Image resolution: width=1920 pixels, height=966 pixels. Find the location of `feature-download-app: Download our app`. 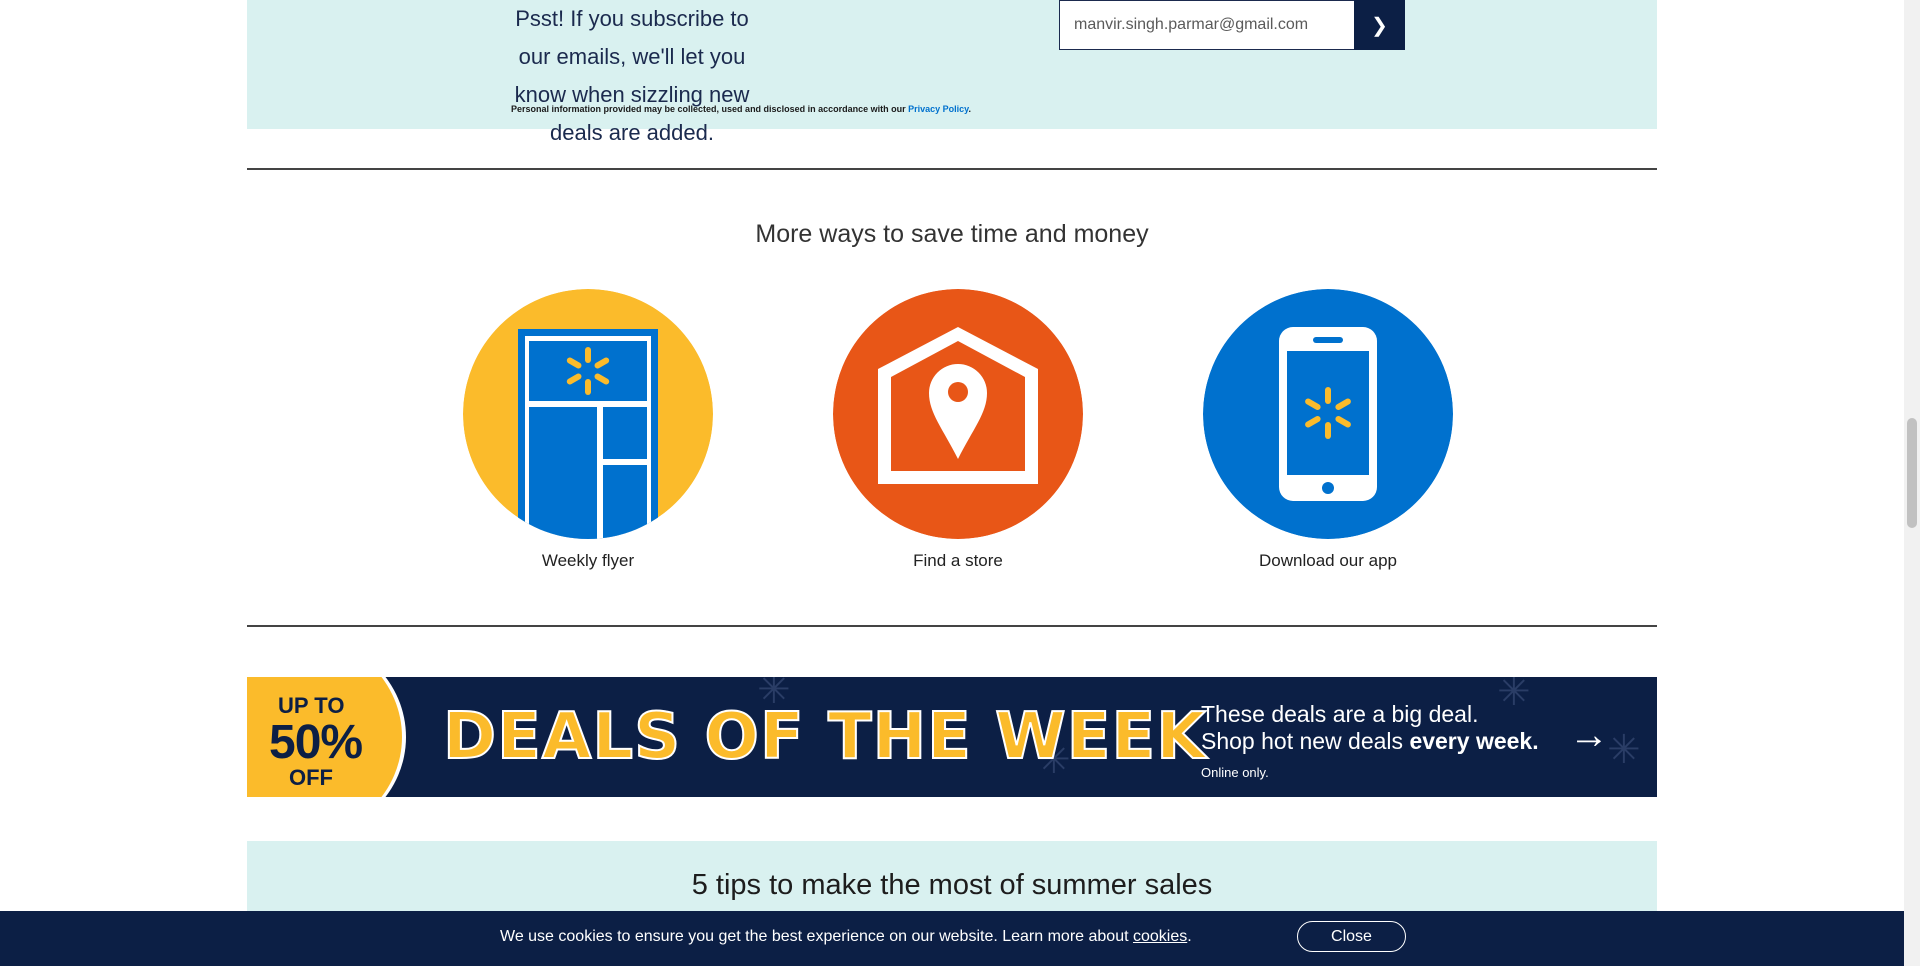

feature-download-app: Download our app is located at coordinates (1328, 430).